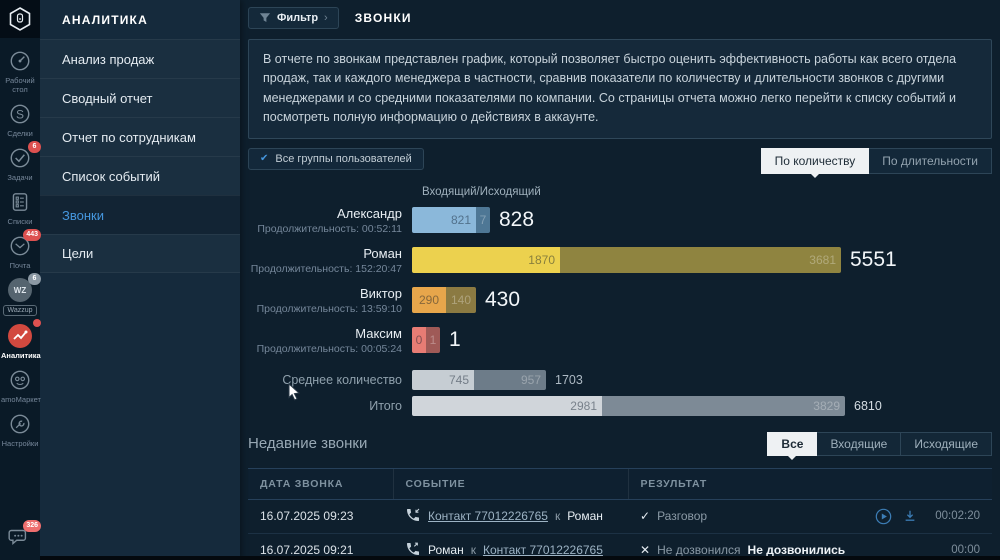 The width and height of the screenshot is (1000, 560). I want to click on user-groups-filter: ✔ Все группы пользователей, so click(336, 158).